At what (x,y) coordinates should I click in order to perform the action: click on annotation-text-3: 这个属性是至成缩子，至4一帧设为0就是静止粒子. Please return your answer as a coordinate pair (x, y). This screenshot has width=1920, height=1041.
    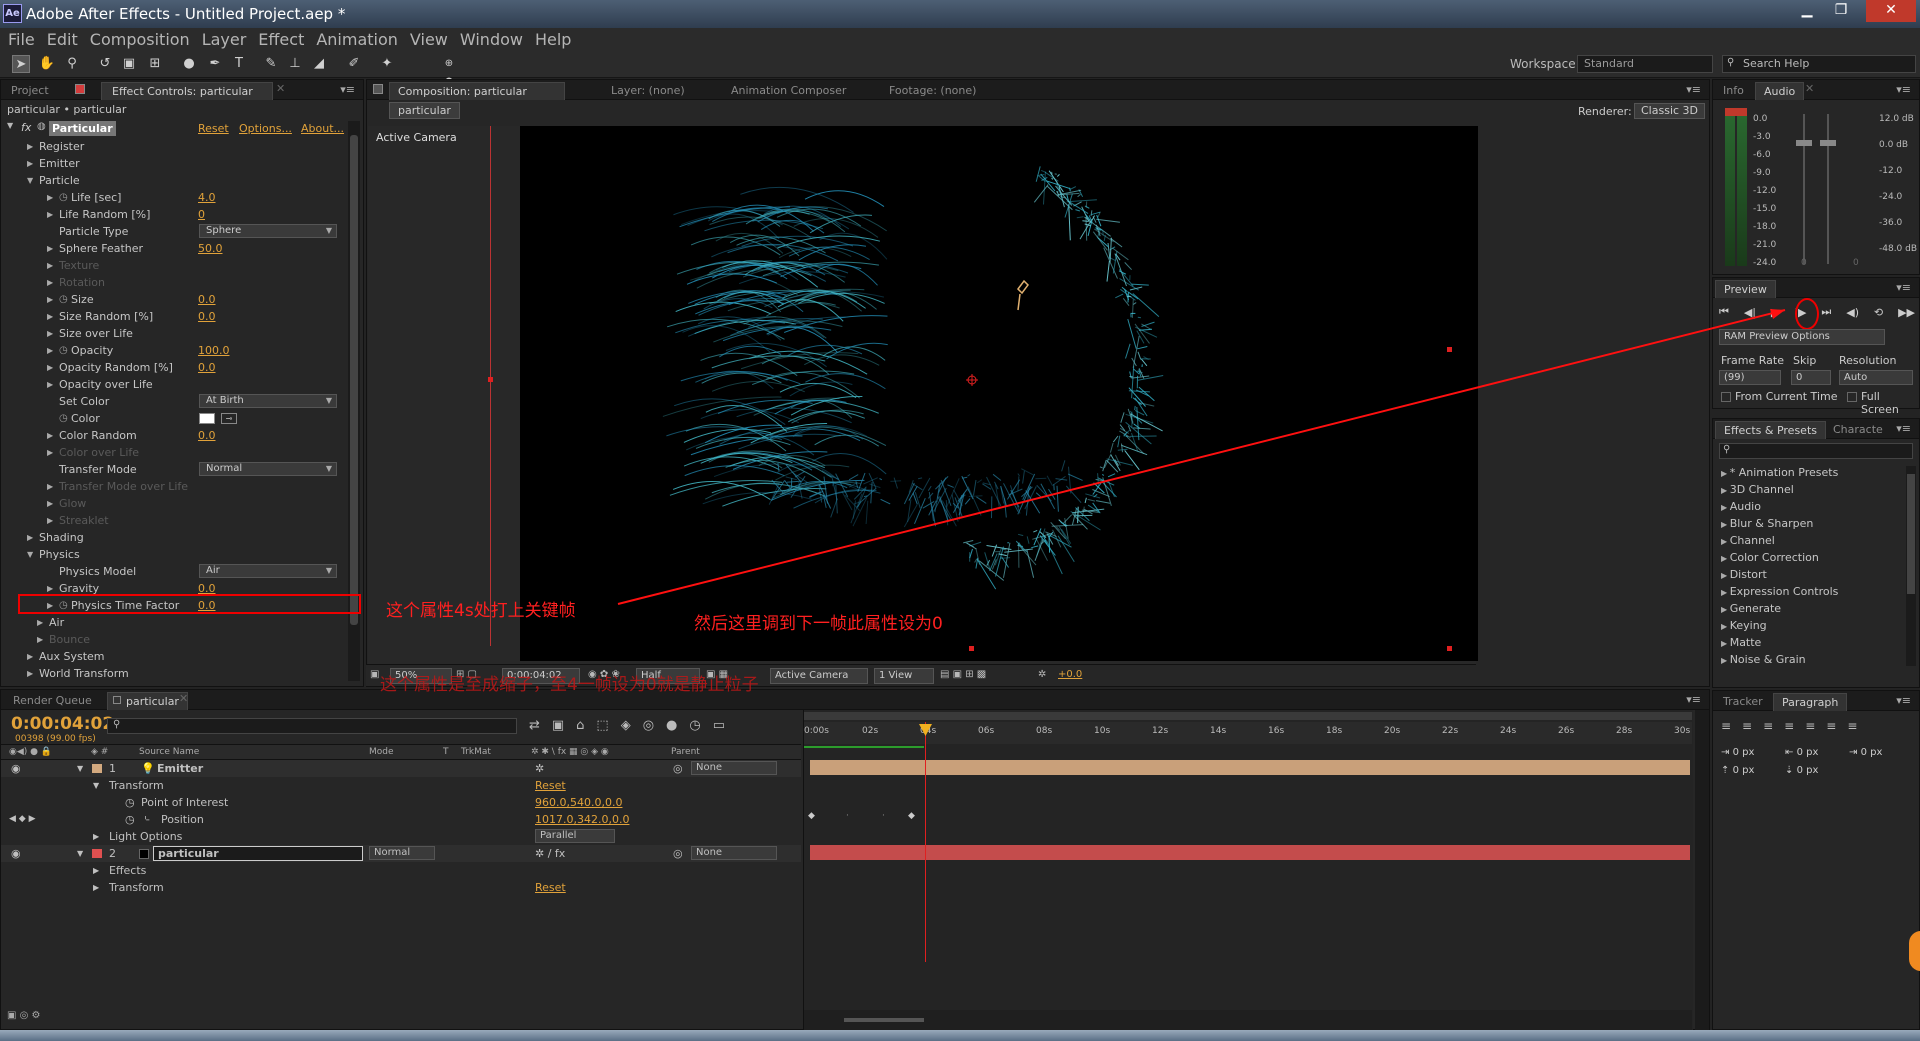
    Looking at the image, I should click on (569, 685).